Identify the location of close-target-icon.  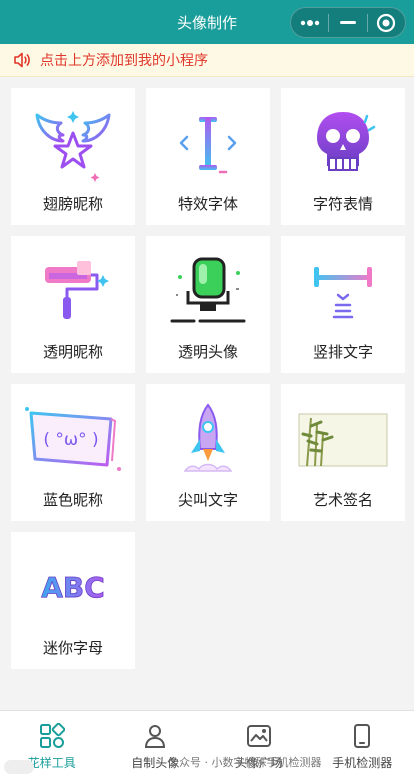
(386, 22).